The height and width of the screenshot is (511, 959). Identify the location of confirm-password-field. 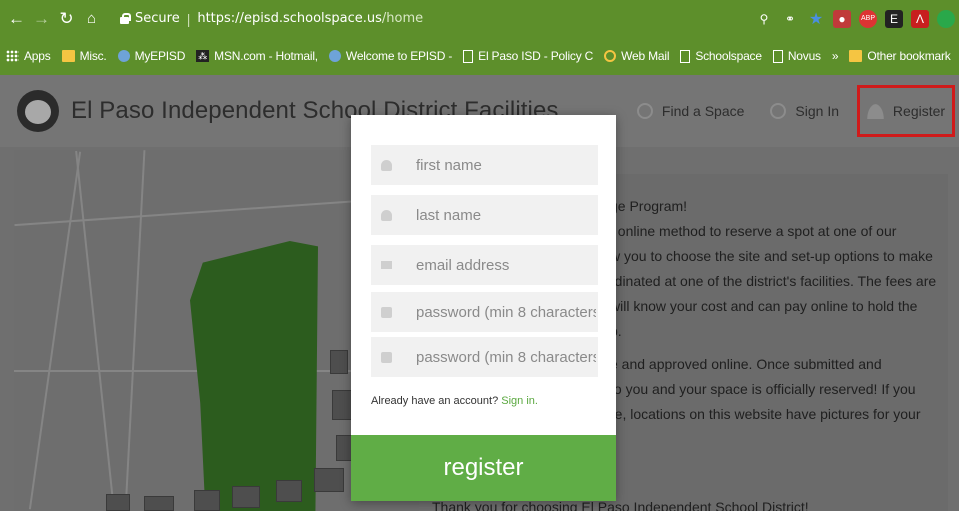
(484, 357).